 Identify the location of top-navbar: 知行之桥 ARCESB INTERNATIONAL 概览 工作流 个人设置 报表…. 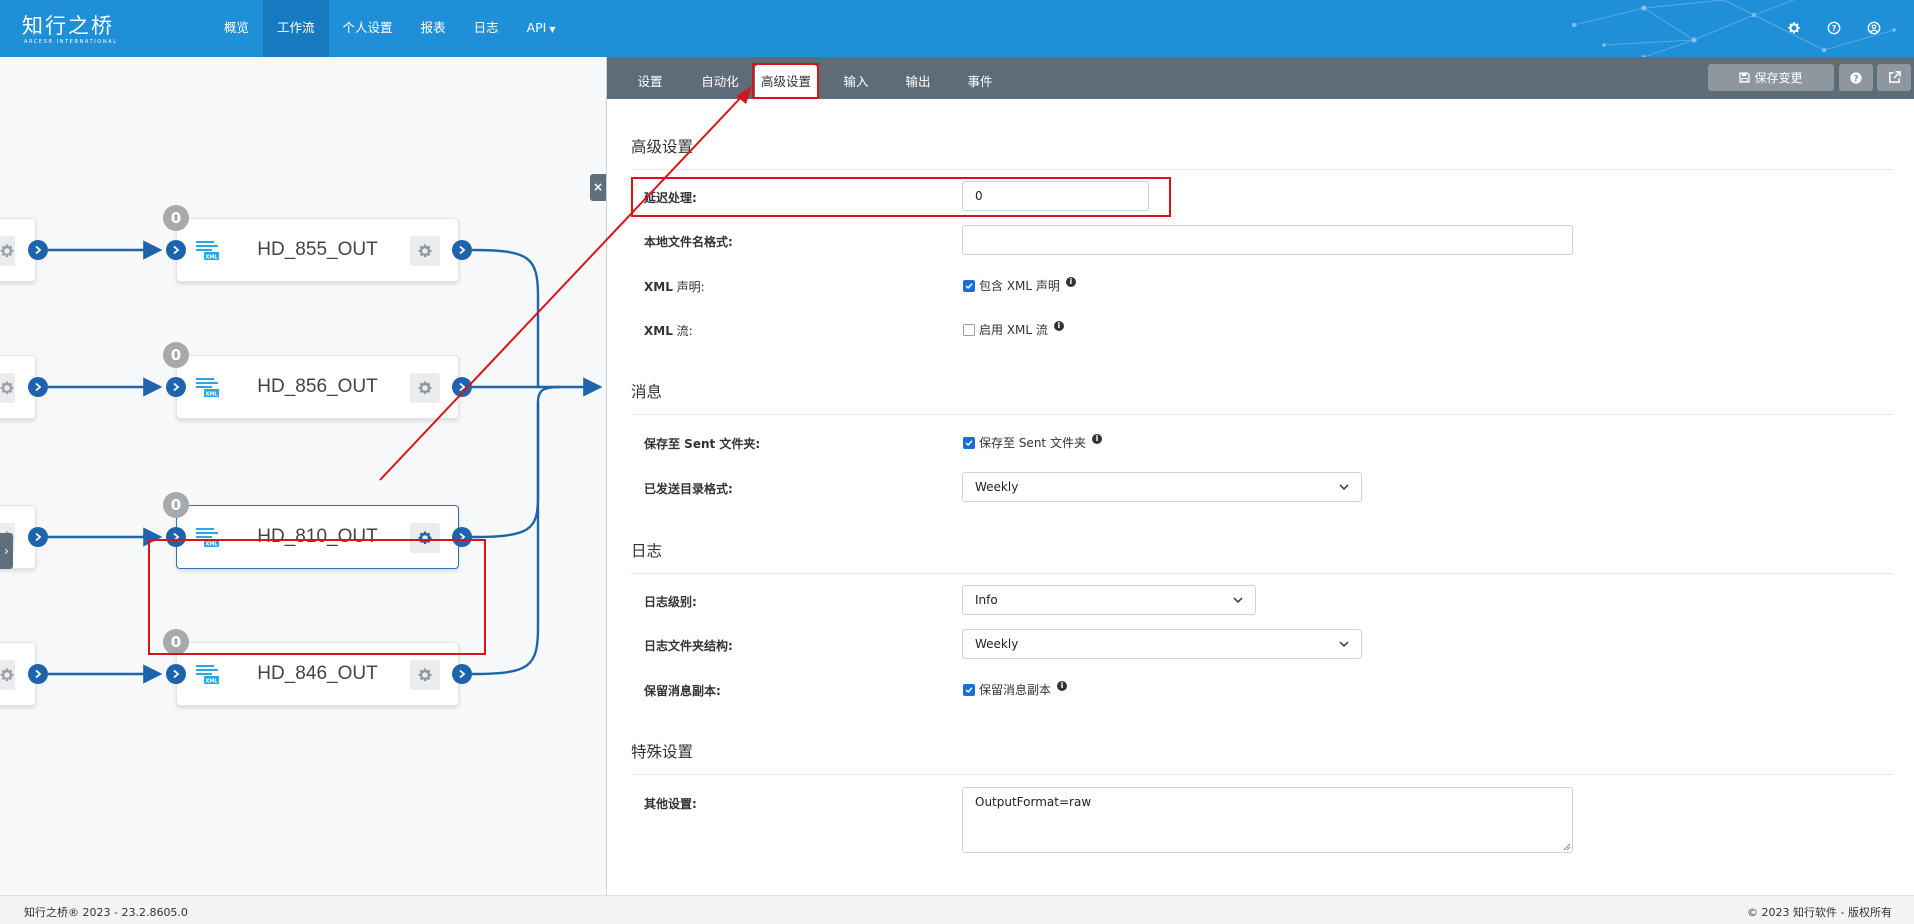
(957, 28).